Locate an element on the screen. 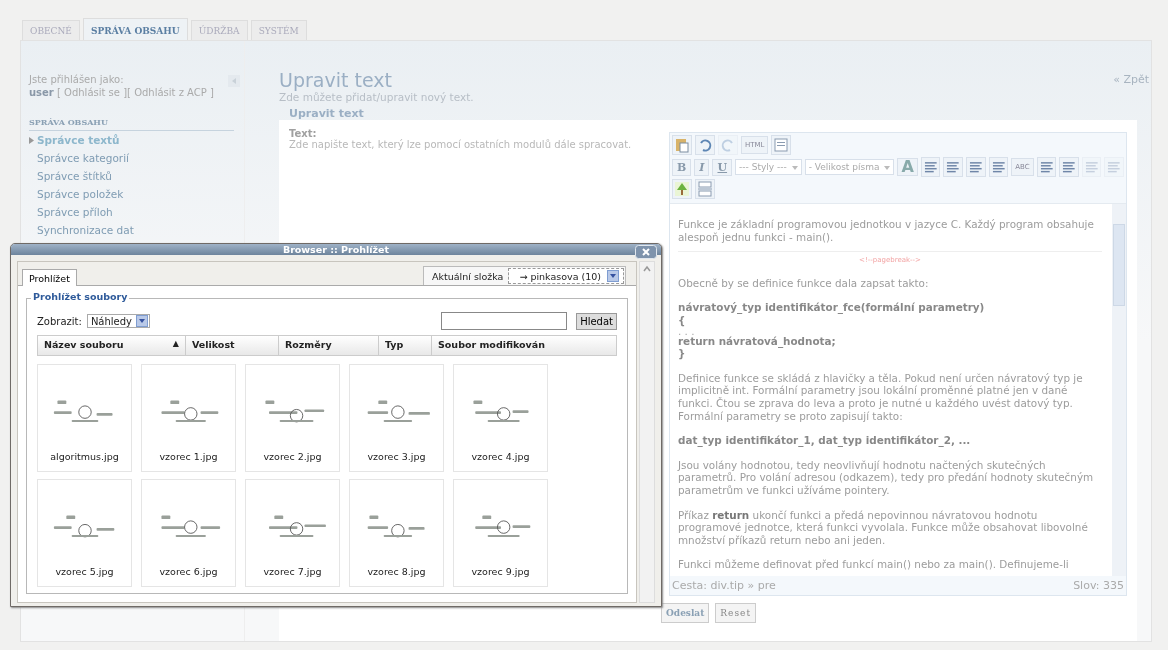 The image size is (1168, 650). toolbar-button: A is located at coordinates (907, 167).